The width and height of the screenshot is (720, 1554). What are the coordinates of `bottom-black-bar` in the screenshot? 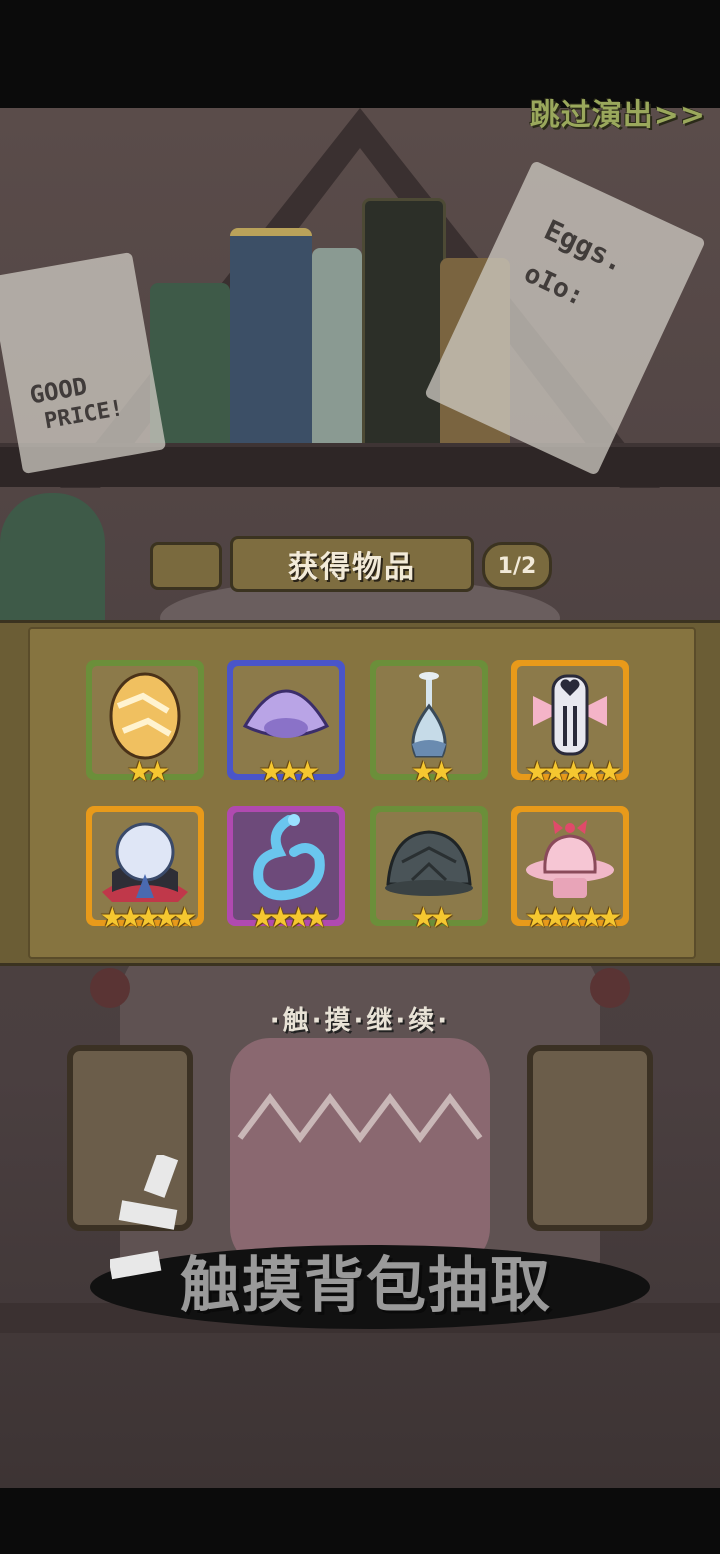 It's located at (360, 1521).